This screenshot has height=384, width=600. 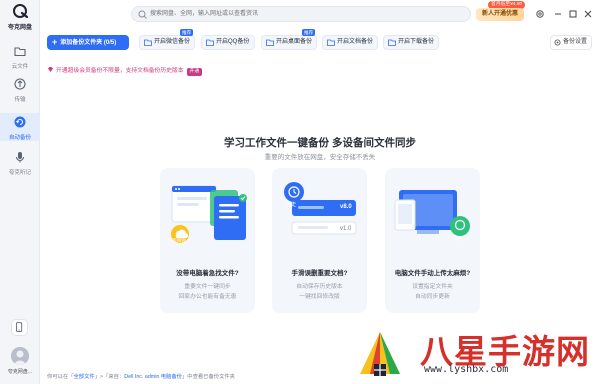 What do you see at coordinates (207, 273) in the screenshot?
I see `card-title: 没带电脑着急找文件?` at bounding box center [207, 273].